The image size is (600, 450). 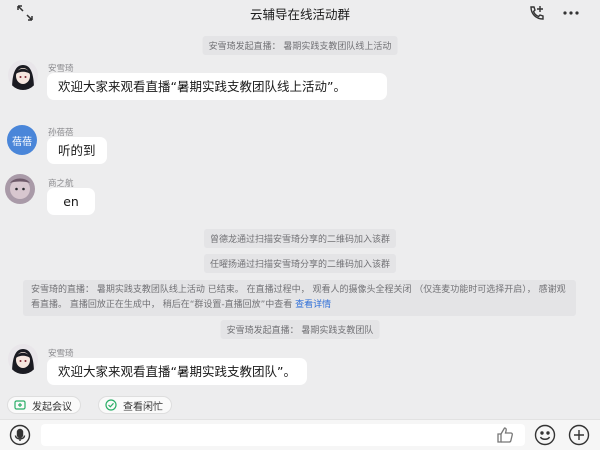 I want to click on start-meeting-button: 发起会议, so click(x=44, y=405).